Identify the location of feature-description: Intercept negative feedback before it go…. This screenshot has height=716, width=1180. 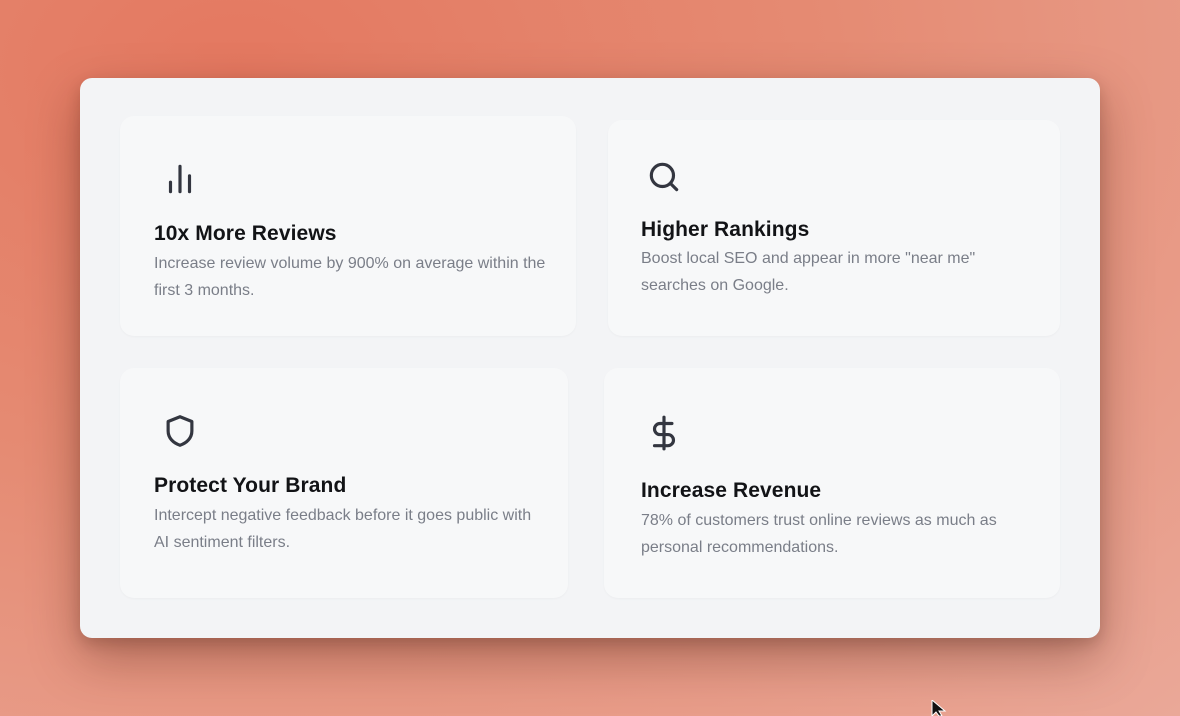
(343, 529).